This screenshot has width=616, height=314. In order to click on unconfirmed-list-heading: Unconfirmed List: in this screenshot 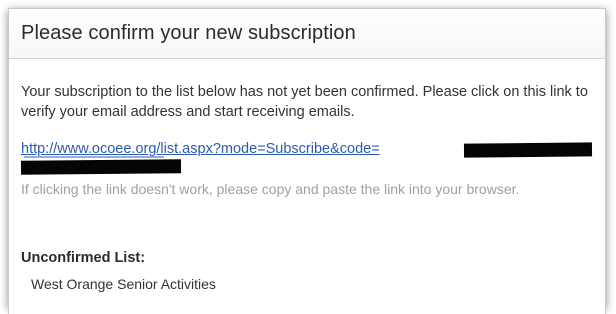, I will do `click(83, 258)`.